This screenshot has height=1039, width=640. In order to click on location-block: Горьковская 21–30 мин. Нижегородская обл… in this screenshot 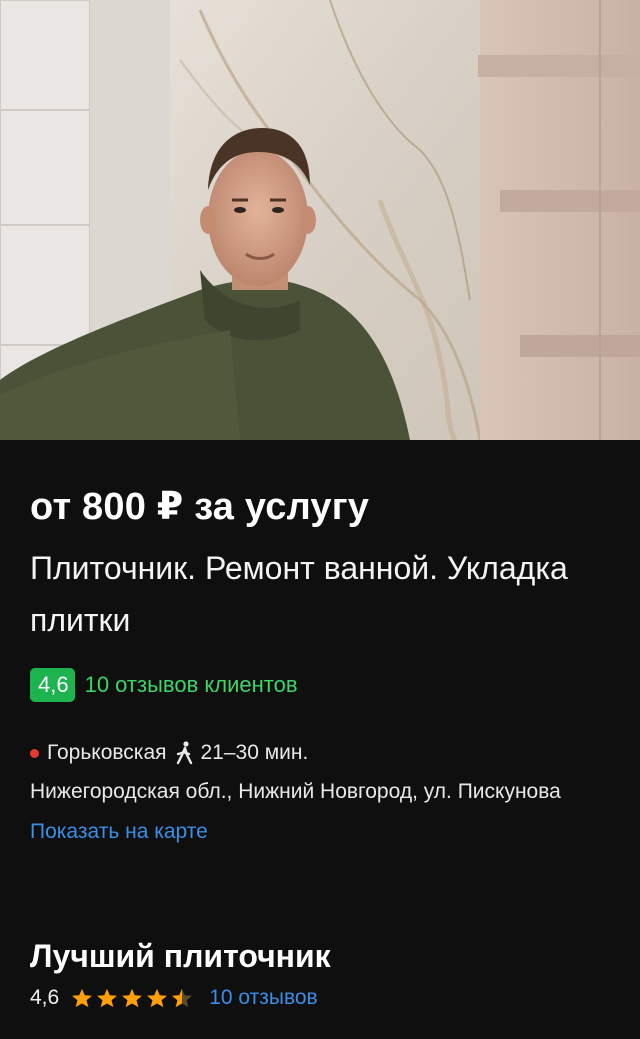, I will do `click(330, 795)`.